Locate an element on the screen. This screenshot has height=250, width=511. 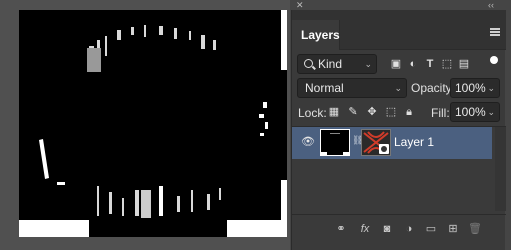
layer-list-scrollbar is located at coordinates (500, 169).